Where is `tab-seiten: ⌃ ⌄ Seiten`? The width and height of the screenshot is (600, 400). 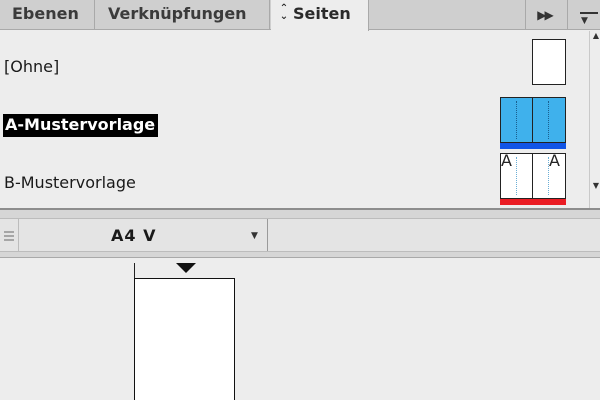
tab-seiten: ⌃ ⌄ Seiten is located at coordinates (320, 15).